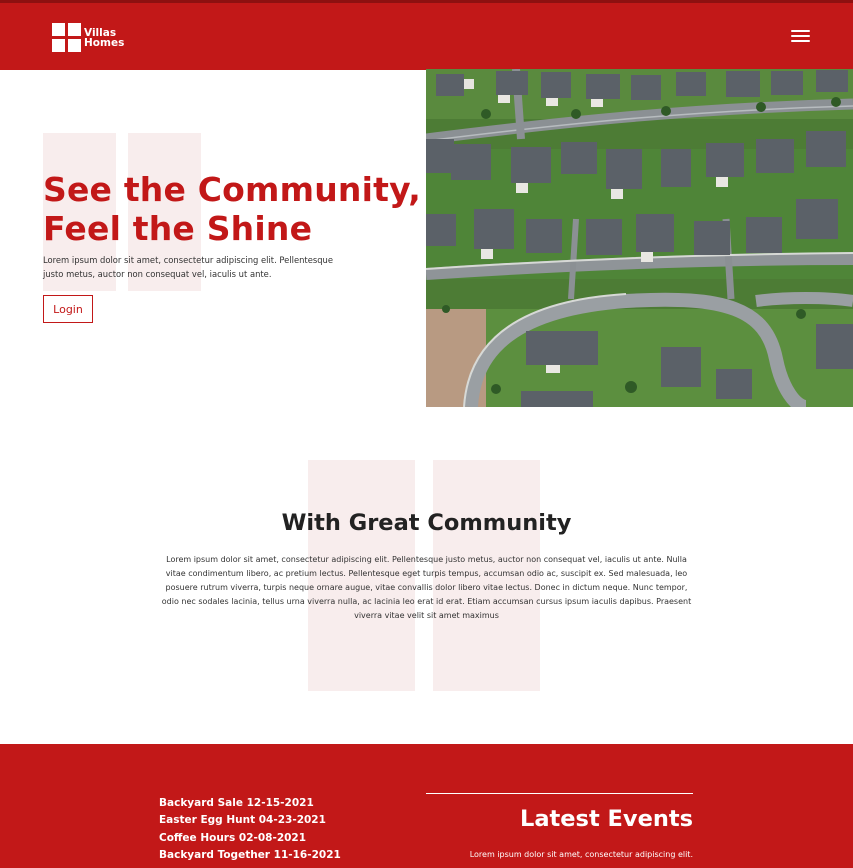 This screenshot has width=853, height=868. Describe the element at coordinates (250, 838) in the screenshot. I see `event-item: Coffee Hours 02-08-2021` at that location.